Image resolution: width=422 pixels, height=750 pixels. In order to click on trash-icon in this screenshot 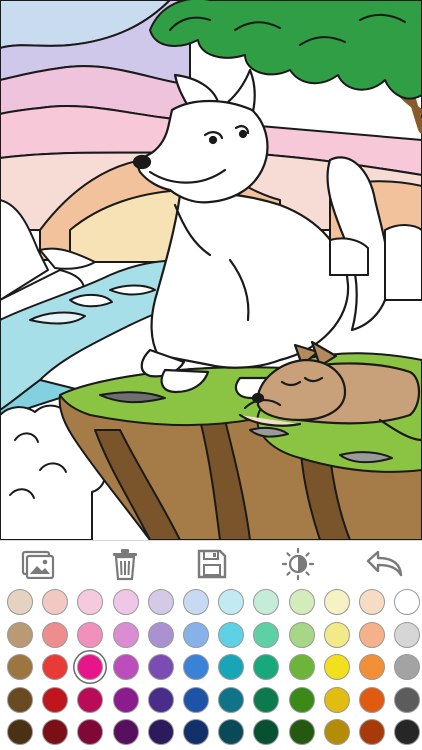, I will do `click(125, 565)`.